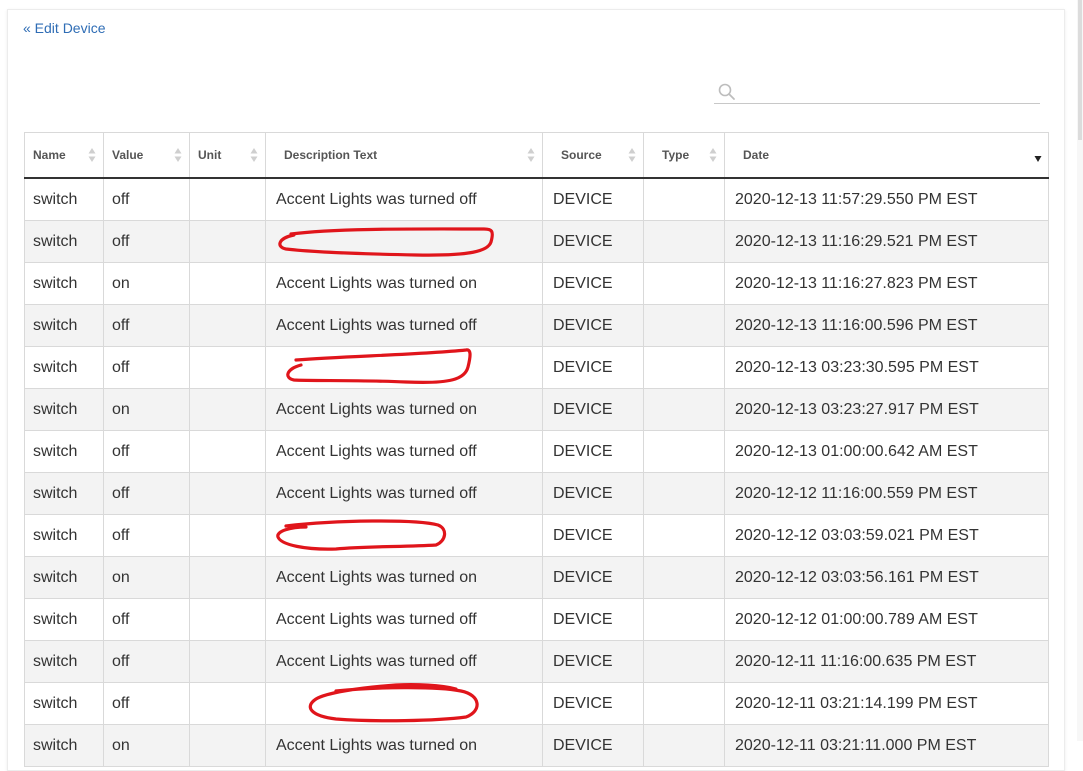  Describe the element at coordinates (886, 283) in the screenshot. I see `cell-date: 2020-12-13 11:16:27.823 PM EST` at that location.